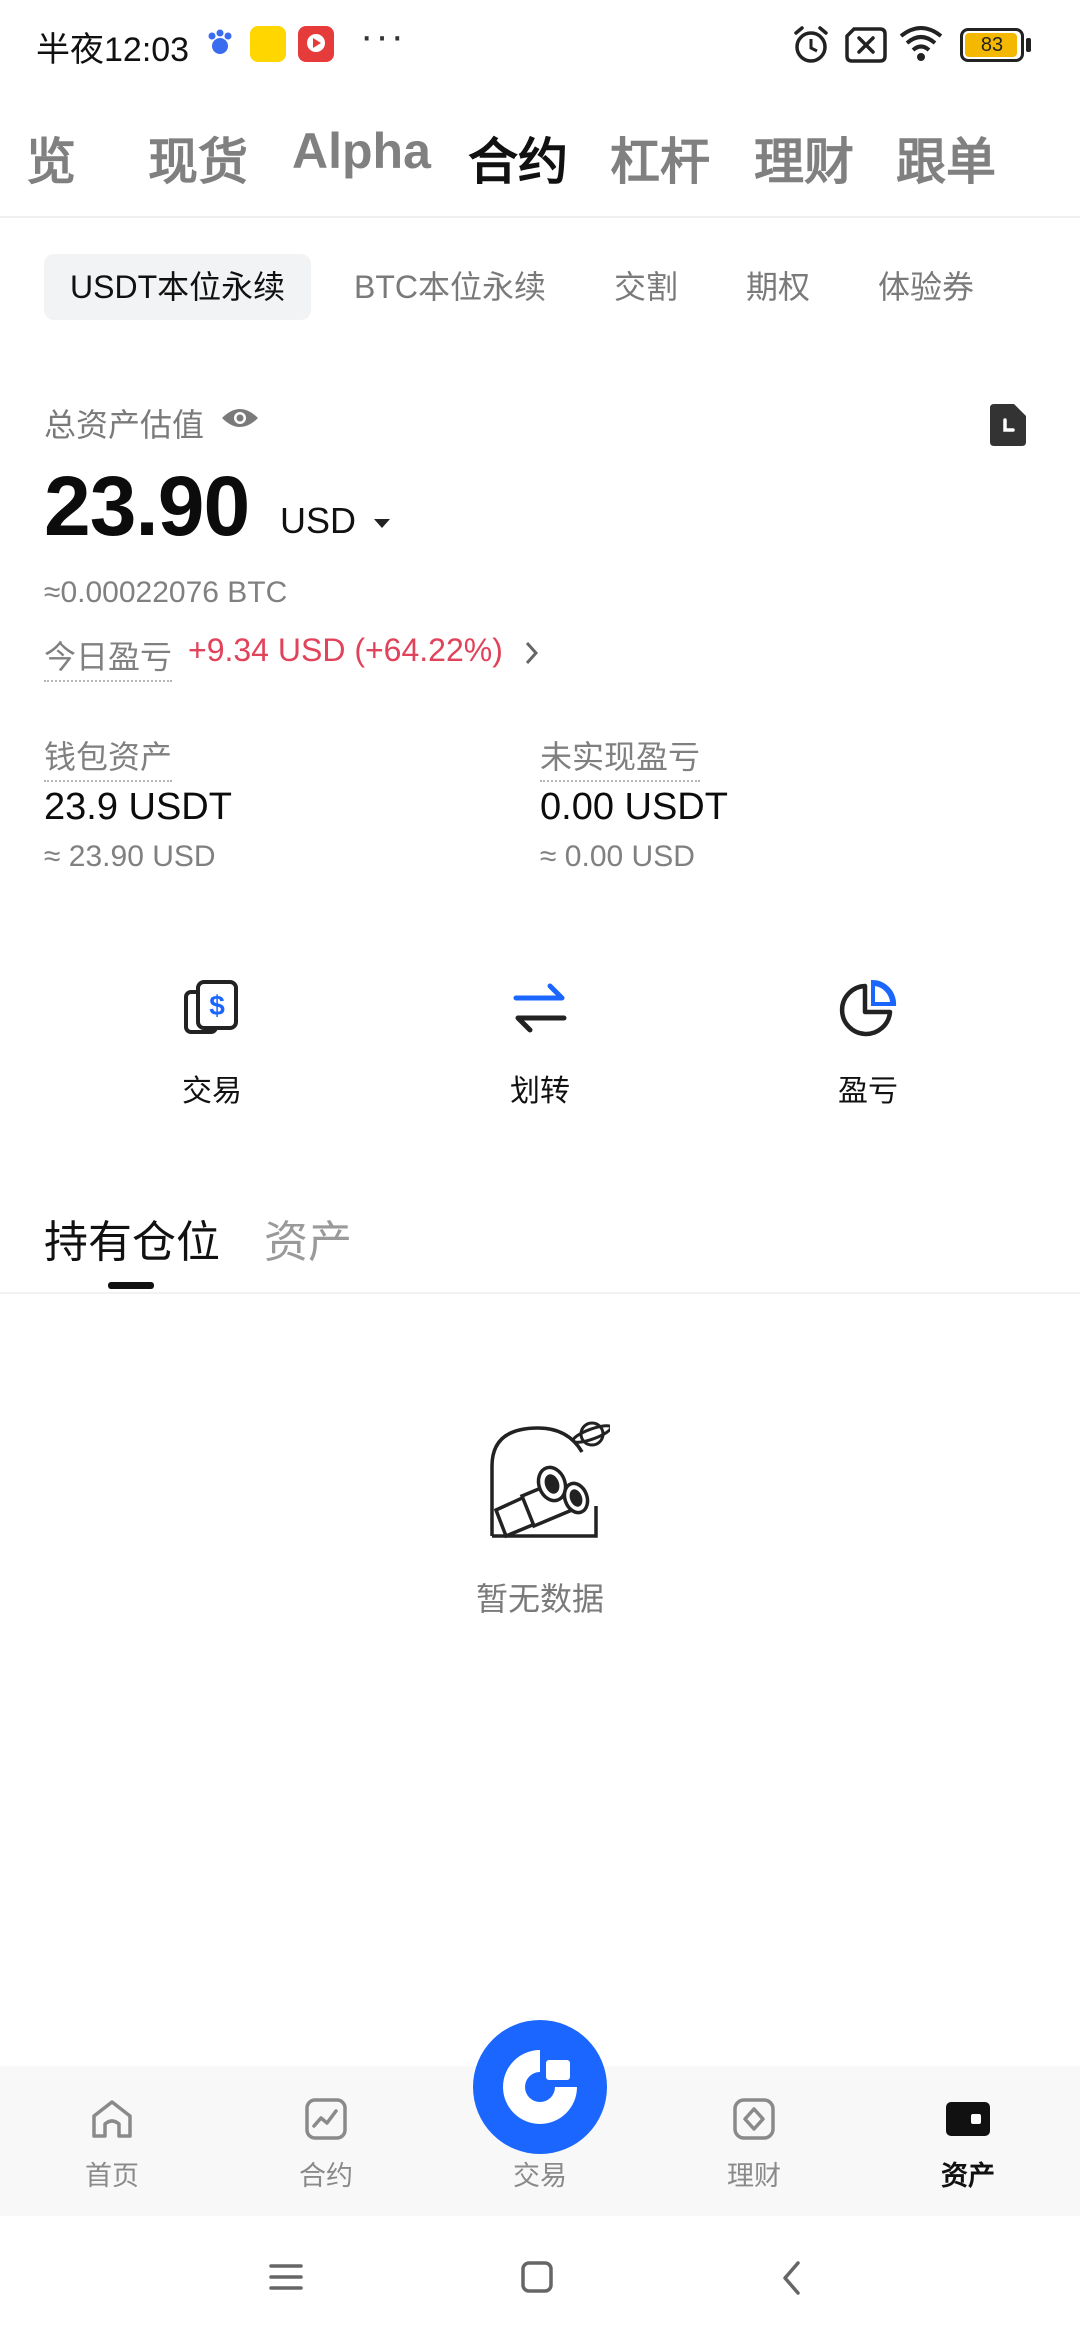 The image size is (1080, 2340). I want to click on nav-futures-label: 合约, so click(326, 2176).